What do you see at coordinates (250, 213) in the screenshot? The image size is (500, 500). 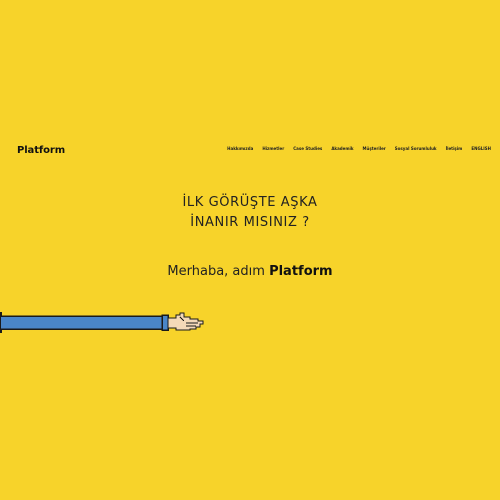 I see `hero-headline: İLK GÖRÜŞTE AŞKA İNANIR MISINIZ ?` at bounding box center [250, 213].